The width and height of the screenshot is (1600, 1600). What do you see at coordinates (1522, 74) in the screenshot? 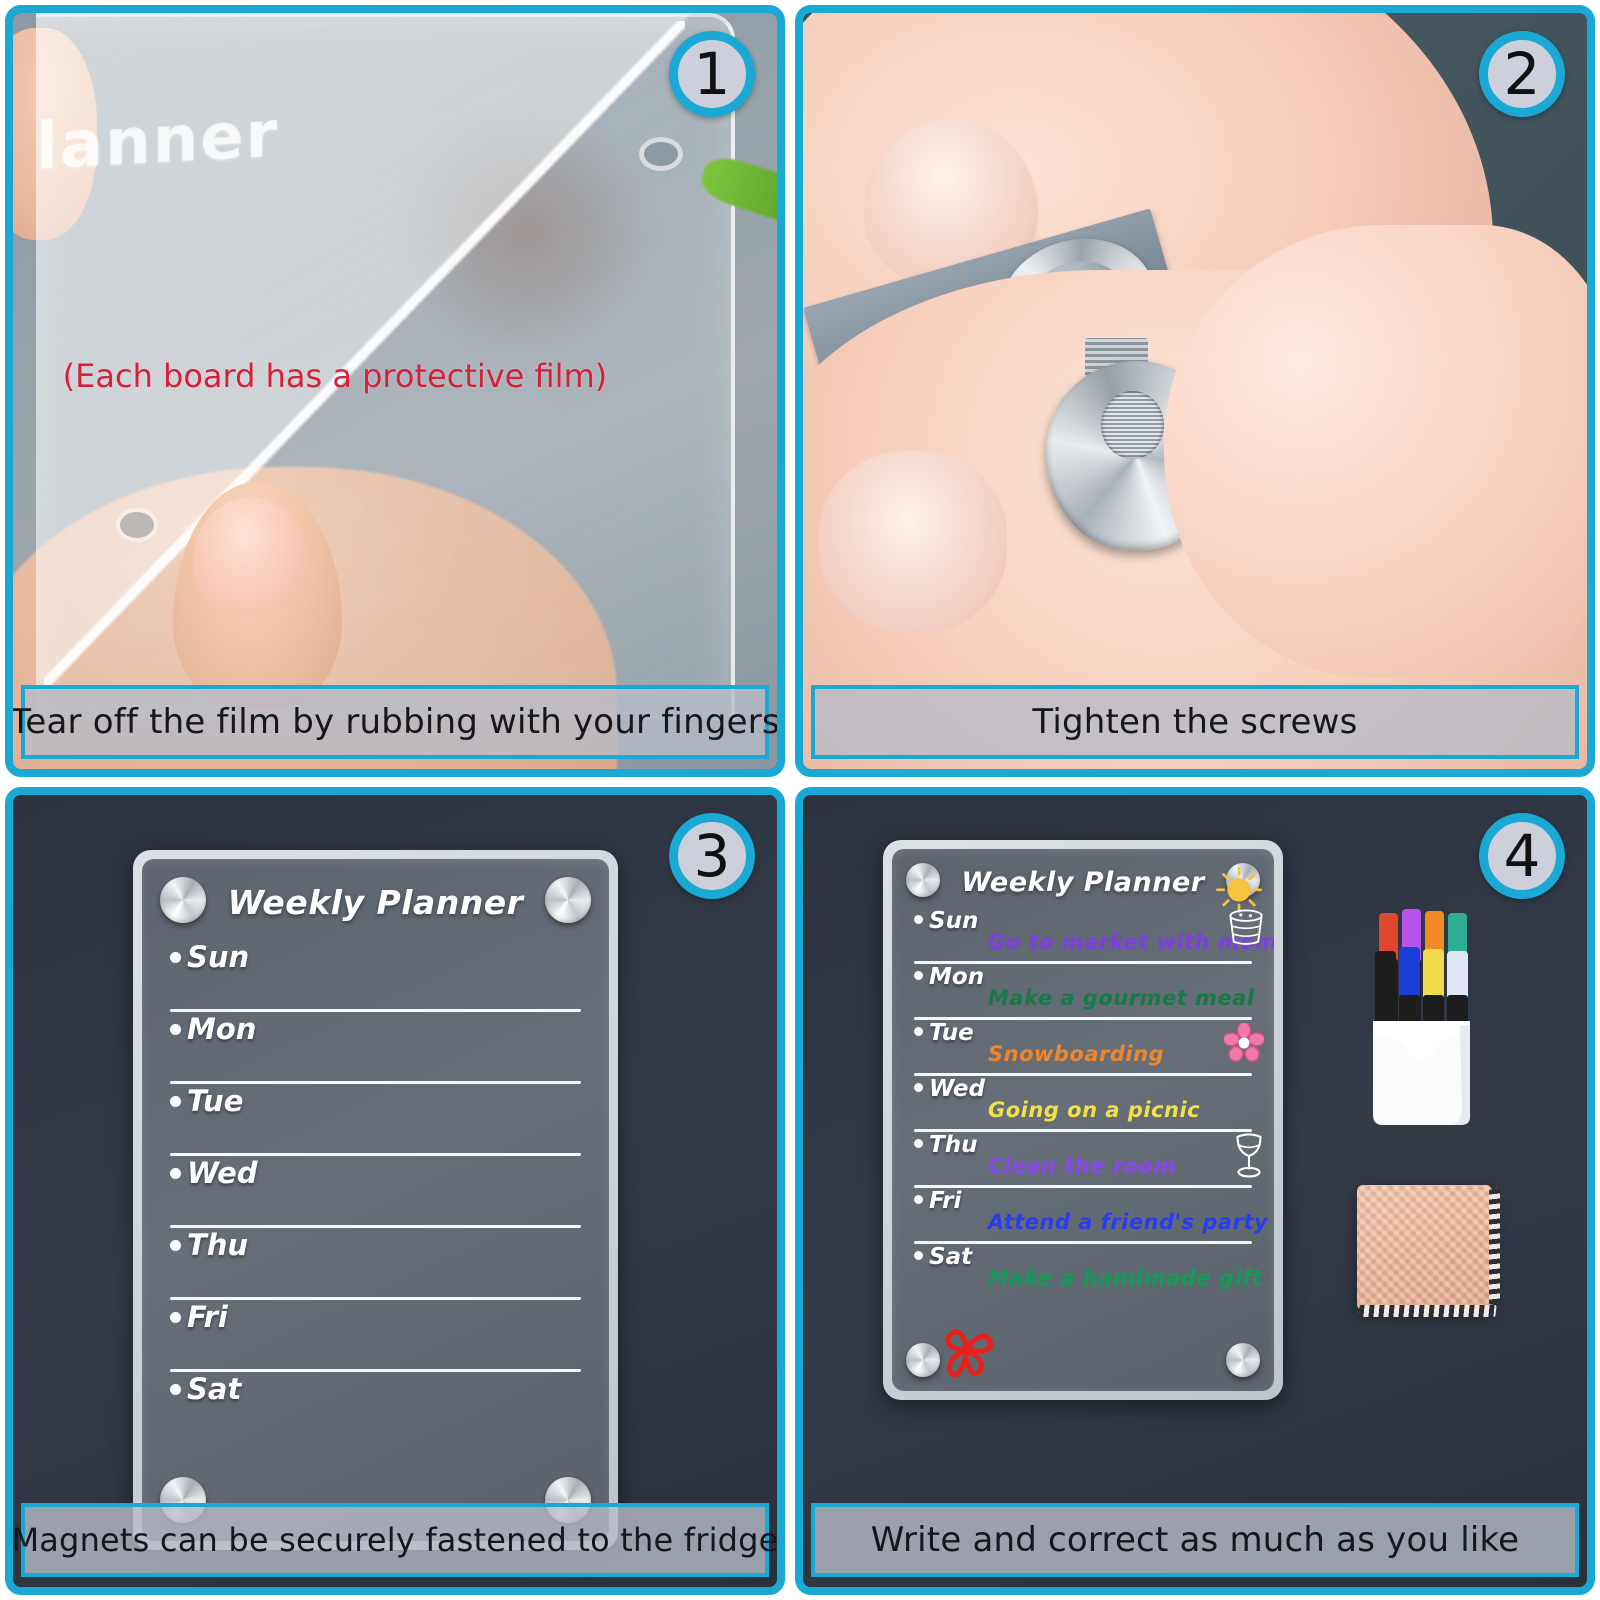
I see `step-number-badge-2: 2` at bounding box center [1522, 74].